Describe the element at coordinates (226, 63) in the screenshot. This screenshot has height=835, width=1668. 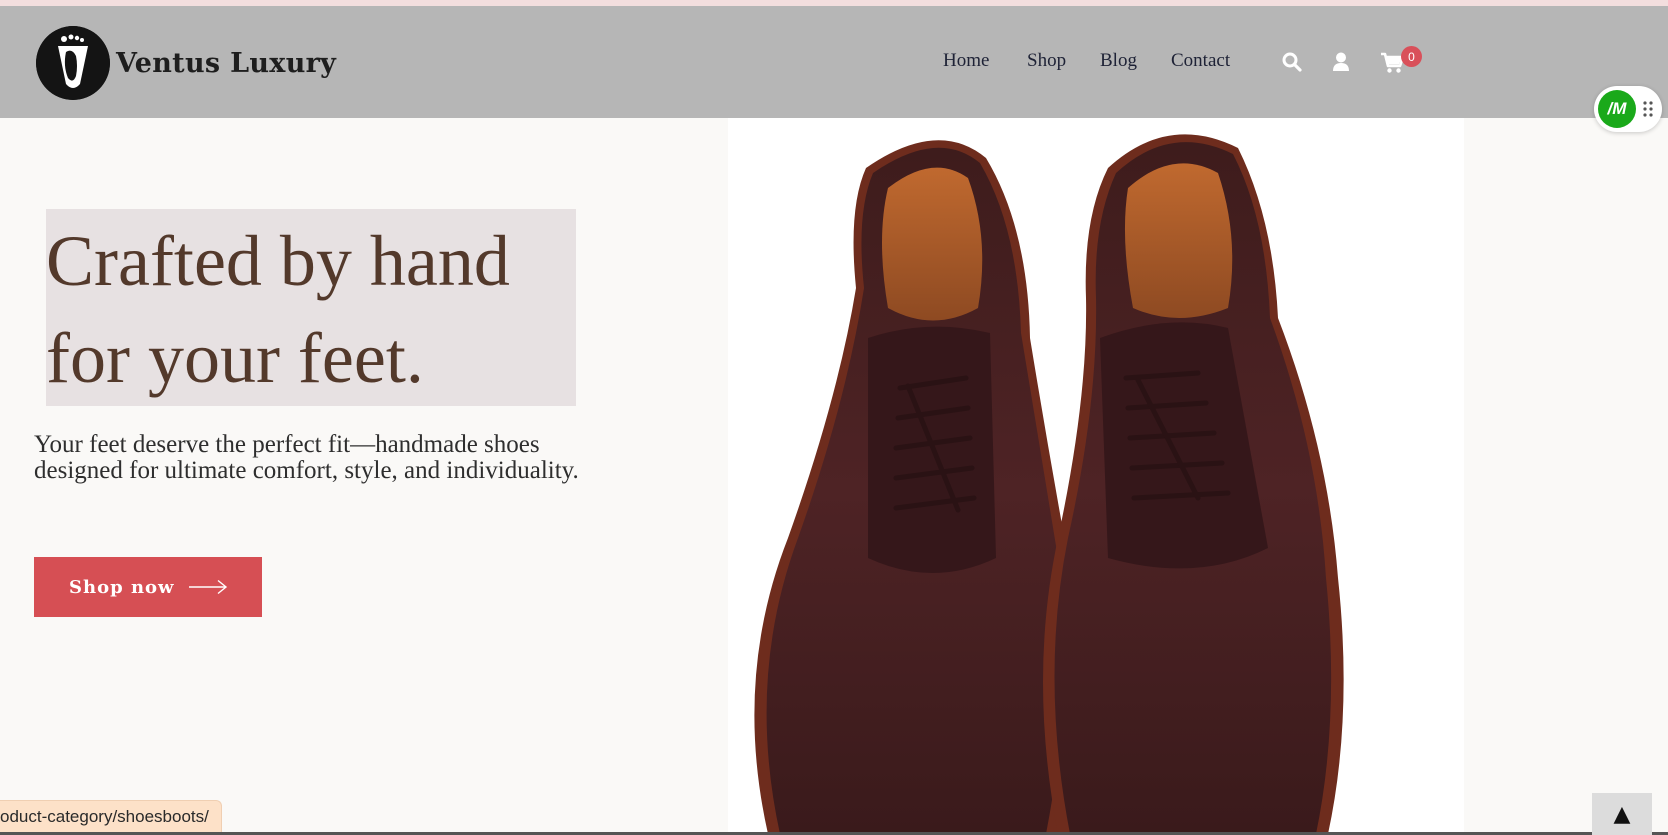
I see `site-name: Ventus Luxury` at that location.